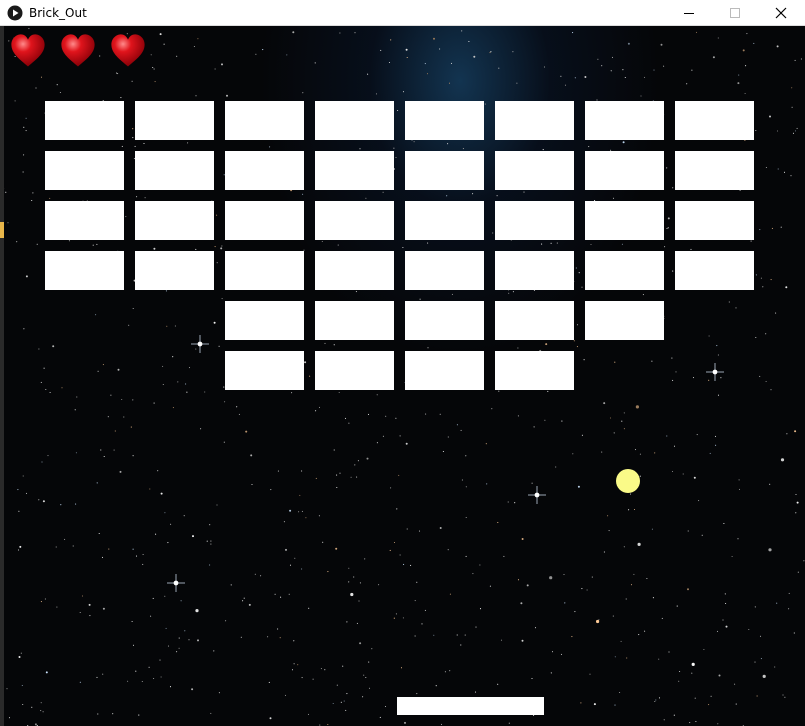 This screenshot has width=805, height=726. What do you see at coordinates (15, 13) in the screenshot?
I see `processing-app-icon` at bounding box center [15, 13].